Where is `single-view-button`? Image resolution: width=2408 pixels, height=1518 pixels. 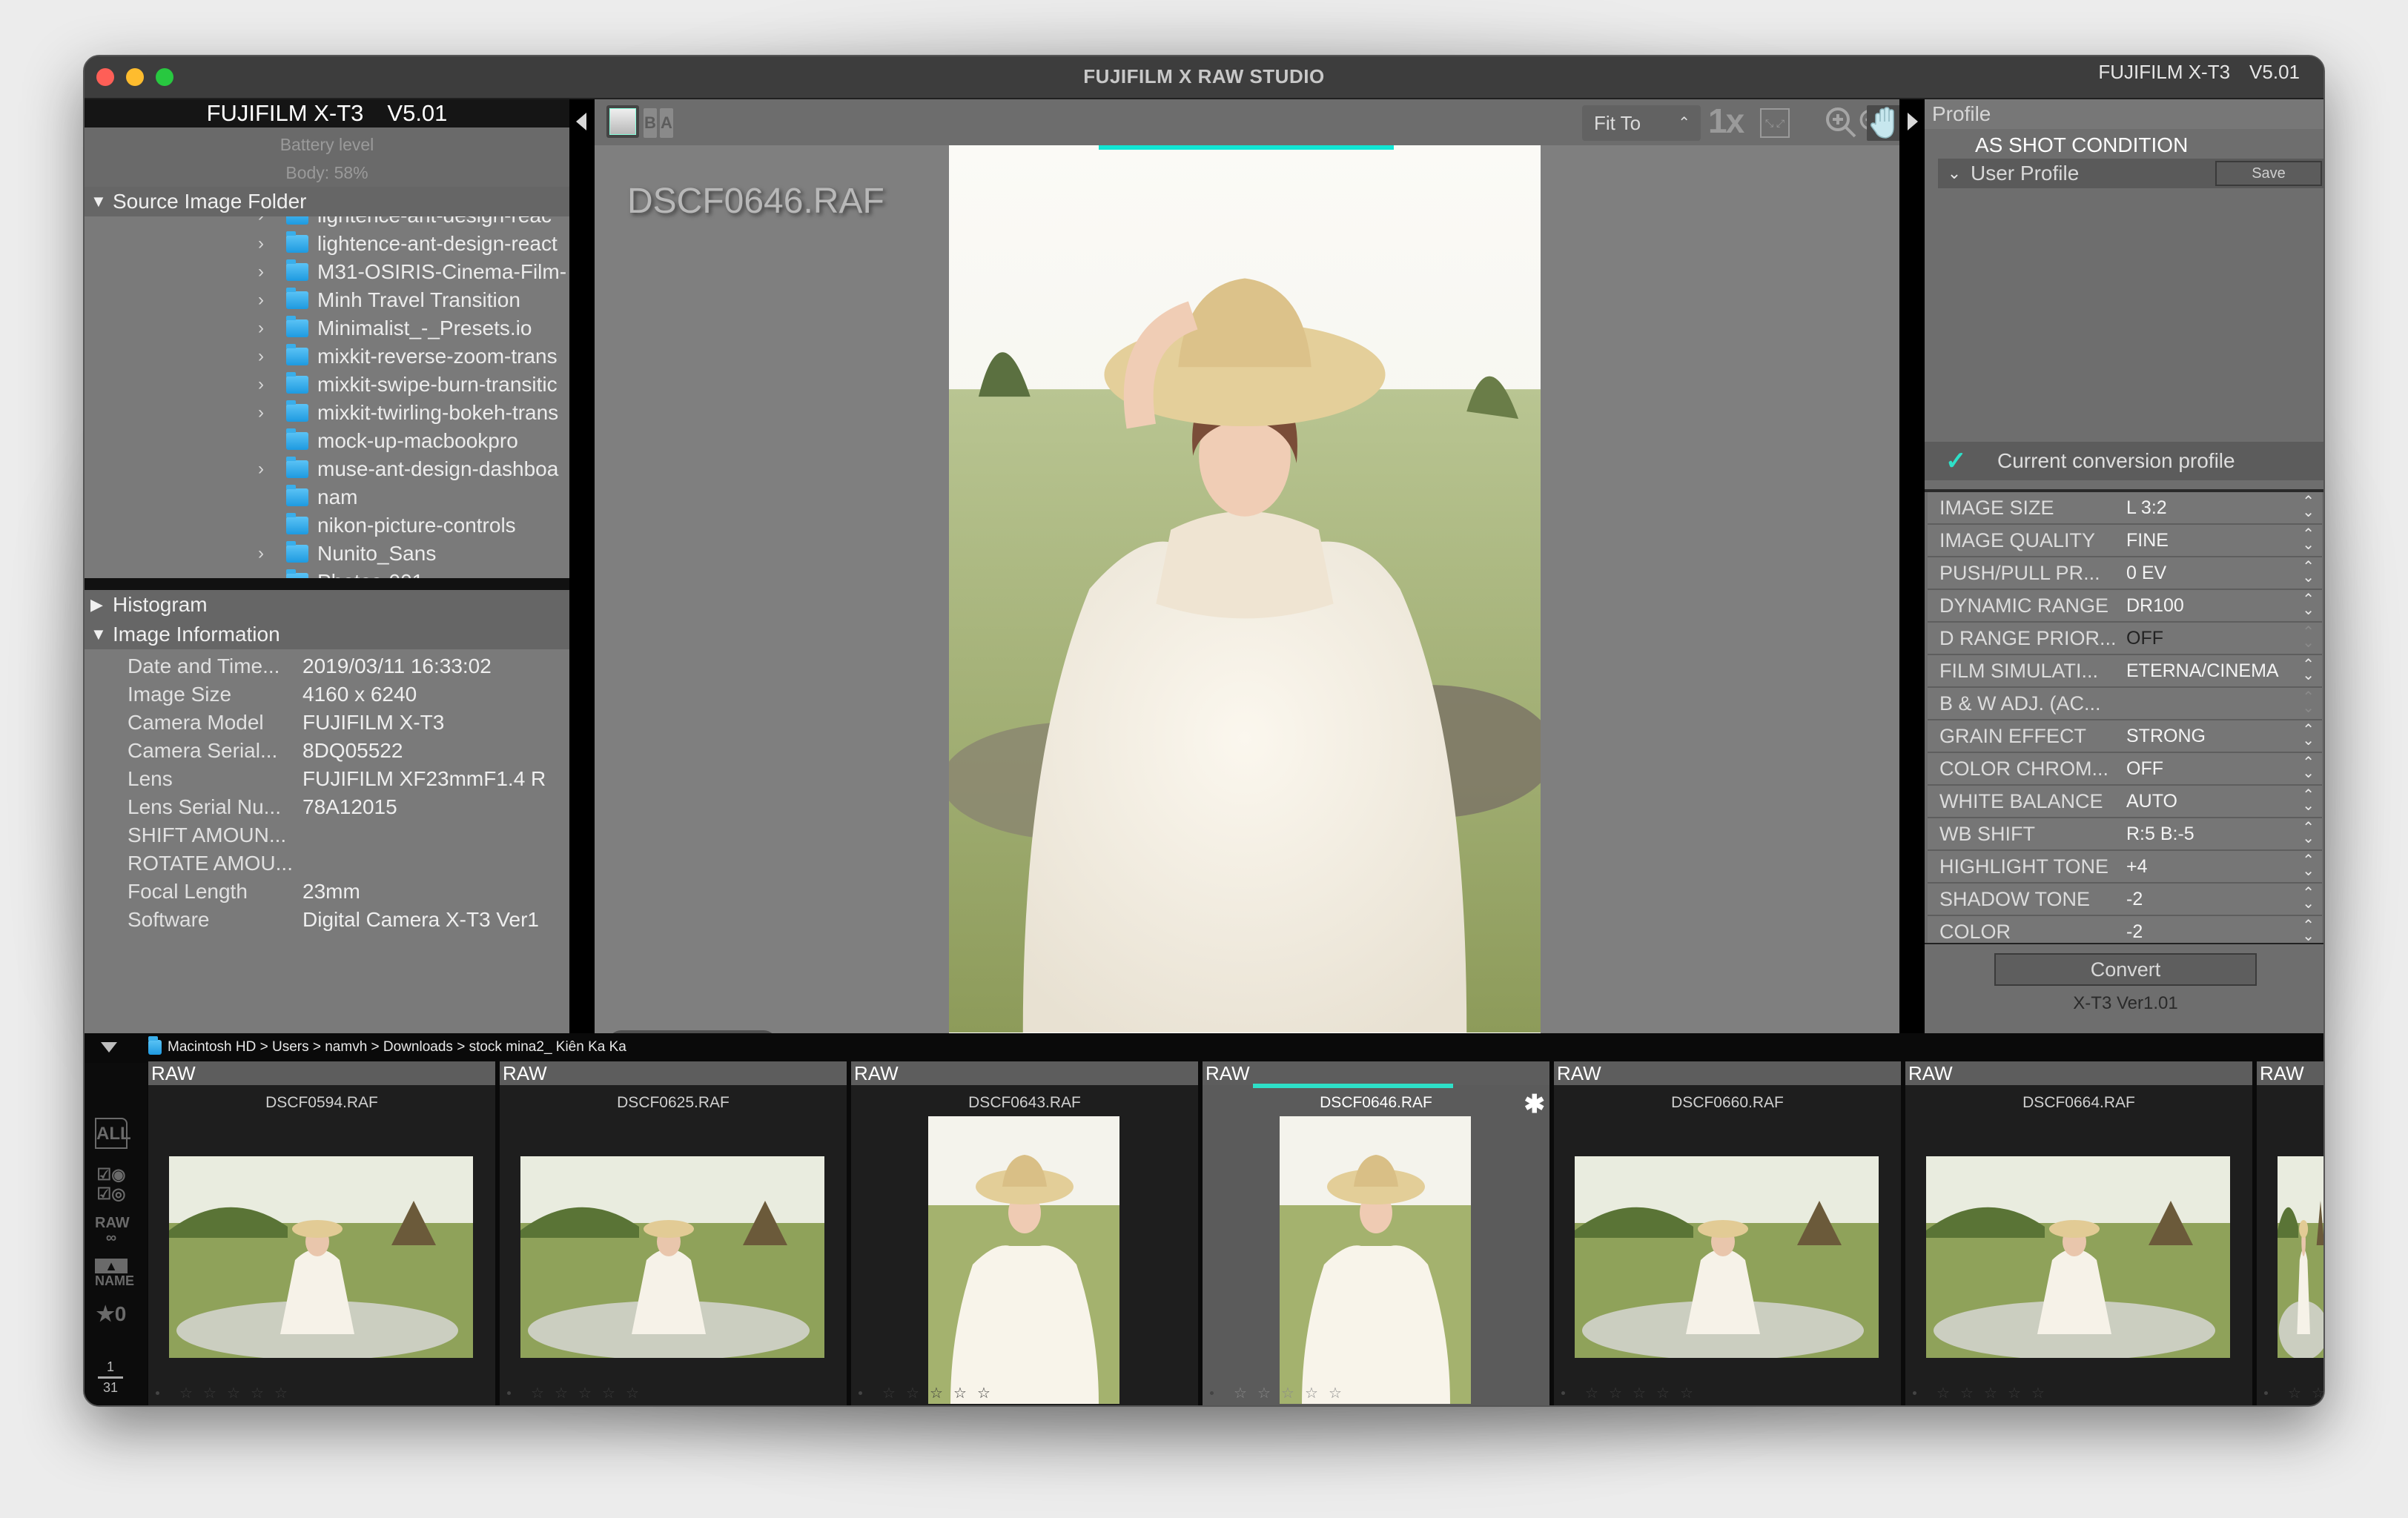 single-view-button is located at coordinates (622, 122).